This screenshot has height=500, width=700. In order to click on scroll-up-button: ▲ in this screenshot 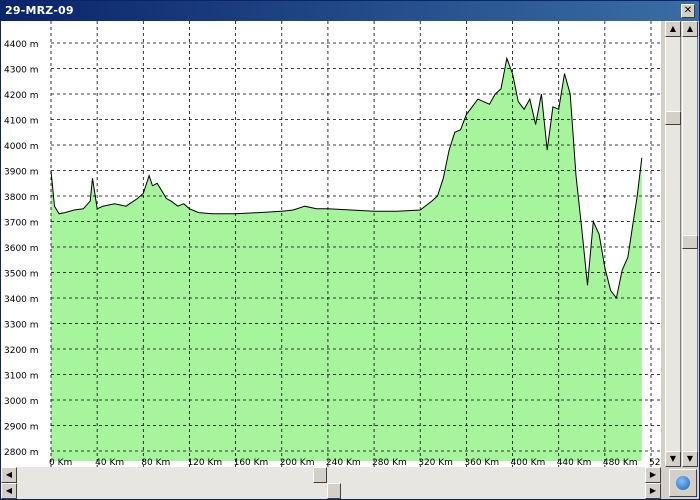, I will do `click(673, 29)`.